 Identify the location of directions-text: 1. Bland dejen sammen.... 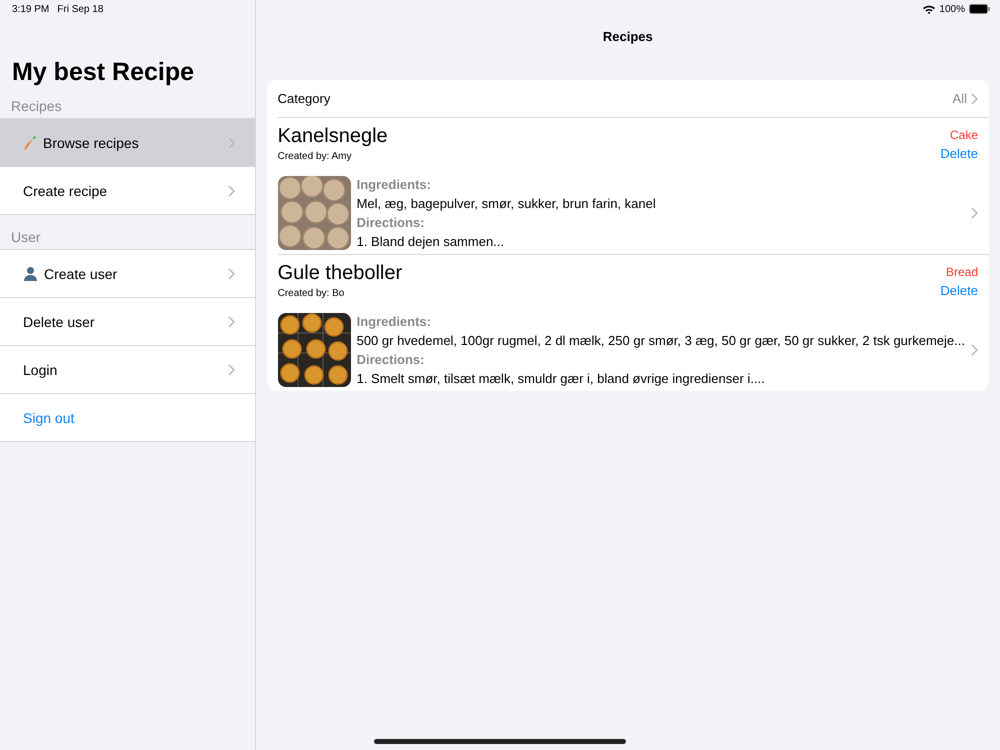
(431, 241).